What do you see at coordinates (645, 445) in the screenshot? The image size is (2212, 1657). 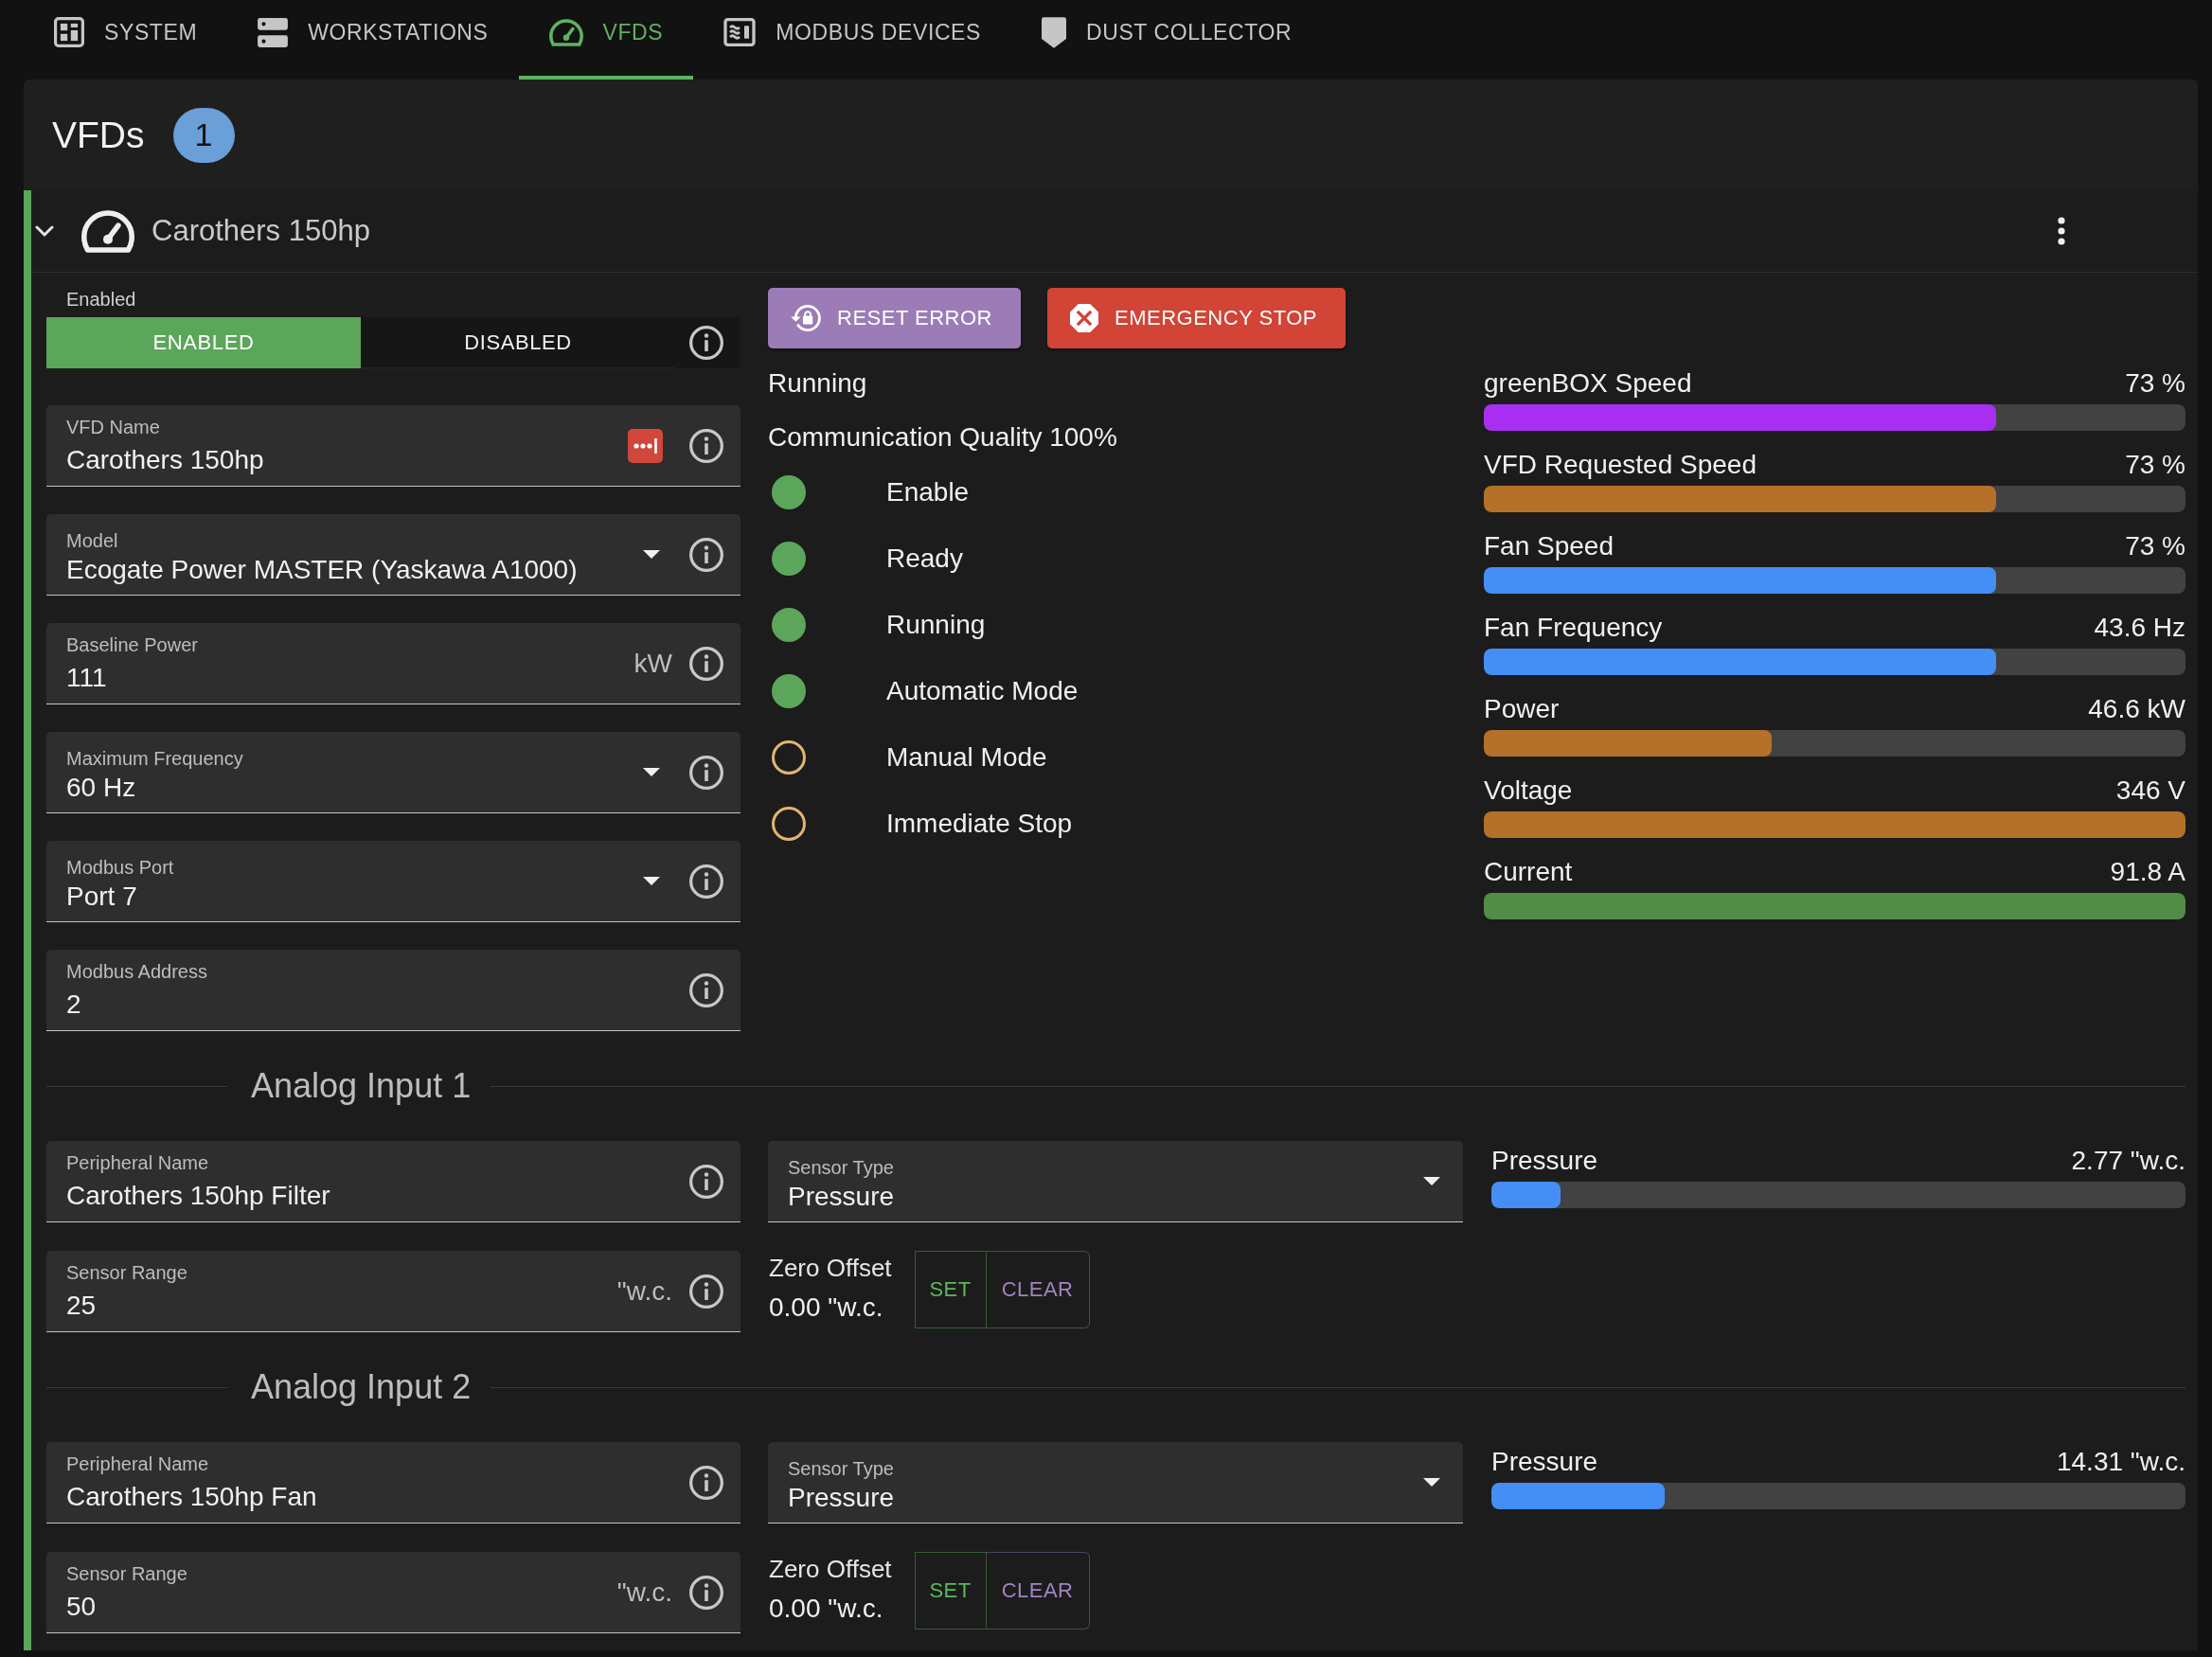 I see `dots-cursor-icon` at bounding box center [645, 445].